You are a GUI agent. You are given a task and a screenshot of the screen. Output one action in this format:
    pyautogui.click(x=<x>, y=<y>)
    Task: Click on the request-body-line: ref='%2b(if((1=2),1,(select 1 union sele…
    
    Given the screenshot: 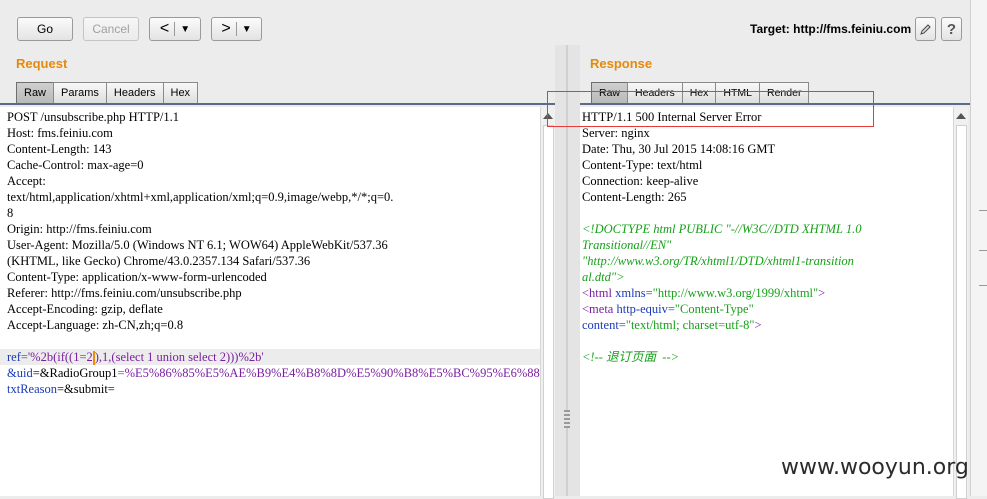 What is the action you would take?
    pyautogui.click(x=273, y=357)
    